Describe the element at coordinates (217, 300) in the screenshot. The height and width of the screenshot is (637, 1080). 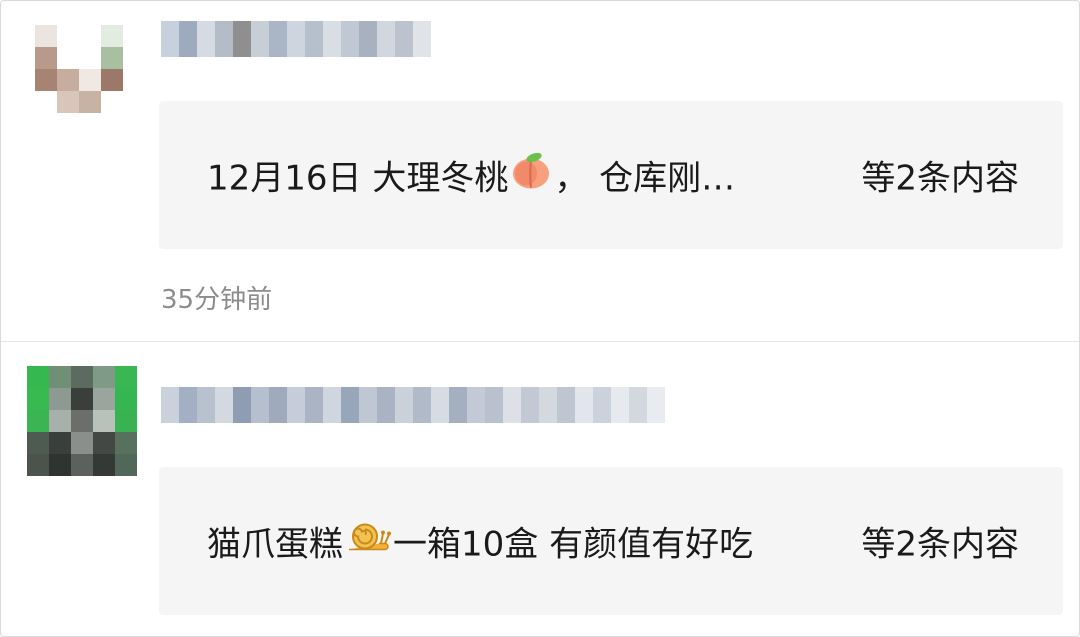
I see `timestamp: 35分钟前` at that location.